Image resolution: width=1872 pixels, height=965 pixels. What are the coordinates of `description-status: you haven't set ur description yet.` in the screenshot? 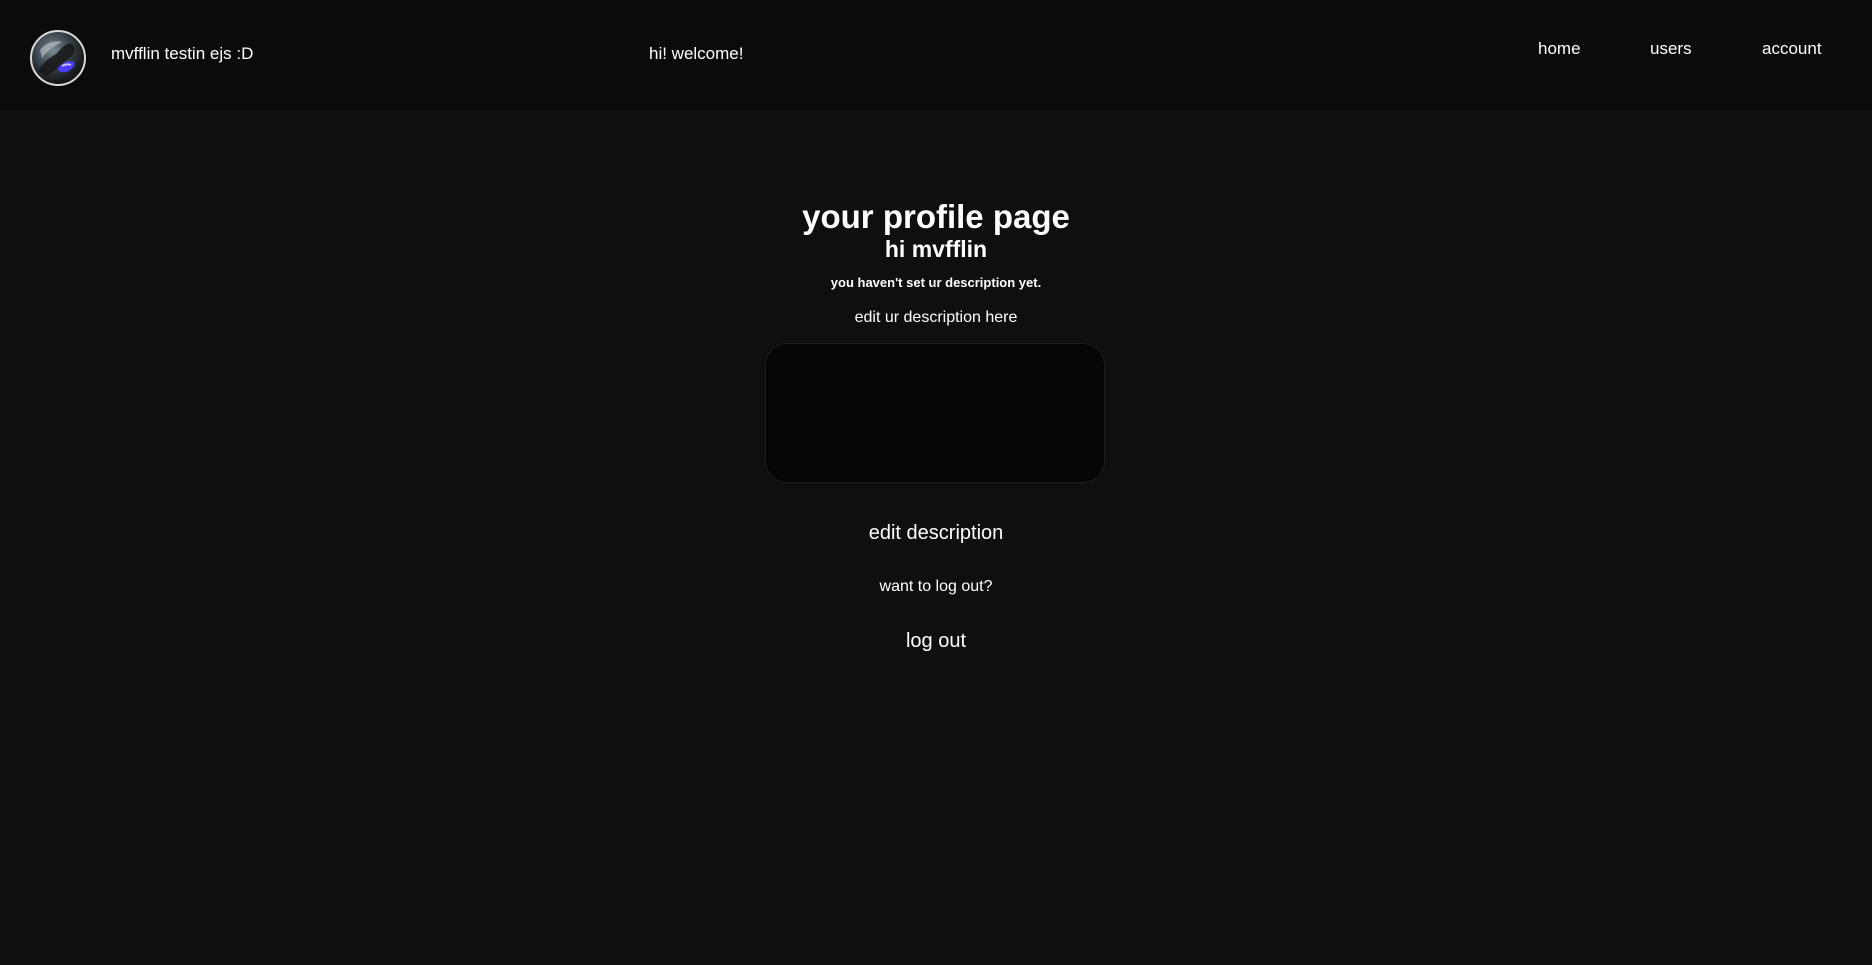 It's located at (936, 282).